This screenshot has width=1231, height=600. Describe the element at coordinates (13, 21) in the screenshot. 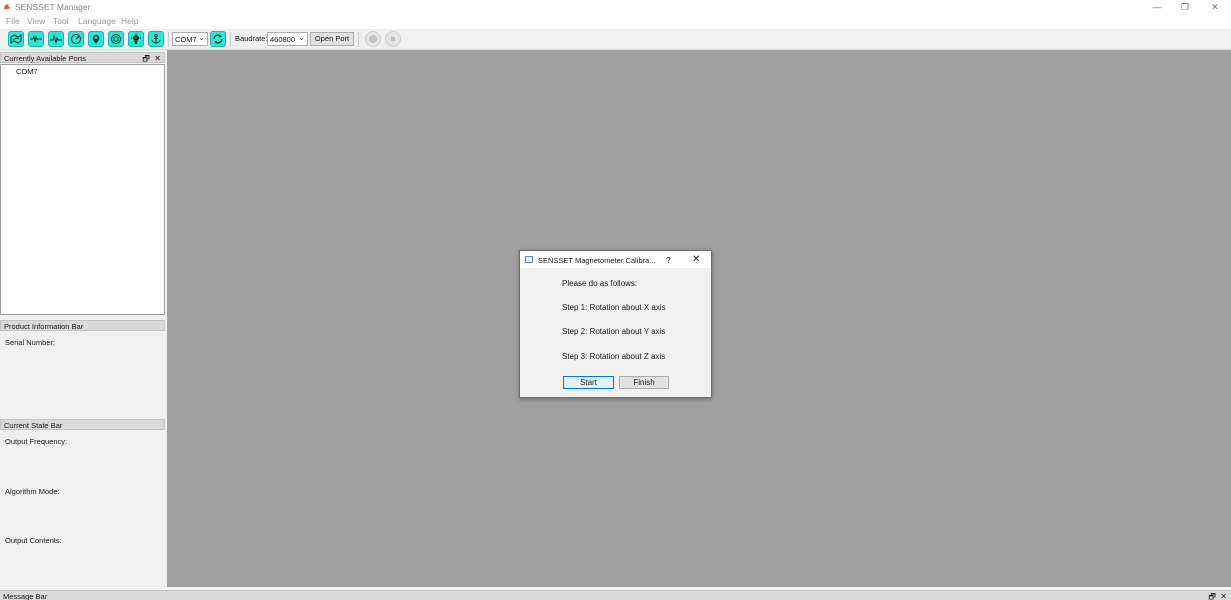

I see `menu-file: File` at that location.